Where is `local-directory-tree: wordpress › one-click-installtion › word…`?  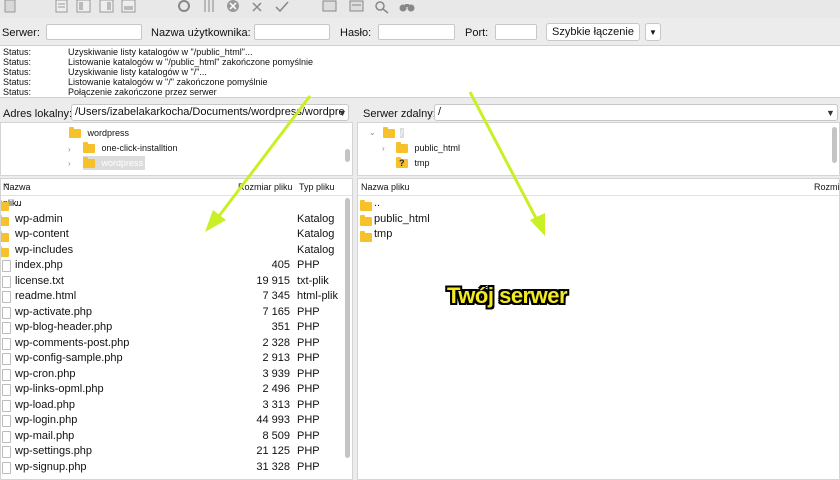 local-directory-tree: wordpress › one-click-installtion › word… is located at coordinates (176, 149).